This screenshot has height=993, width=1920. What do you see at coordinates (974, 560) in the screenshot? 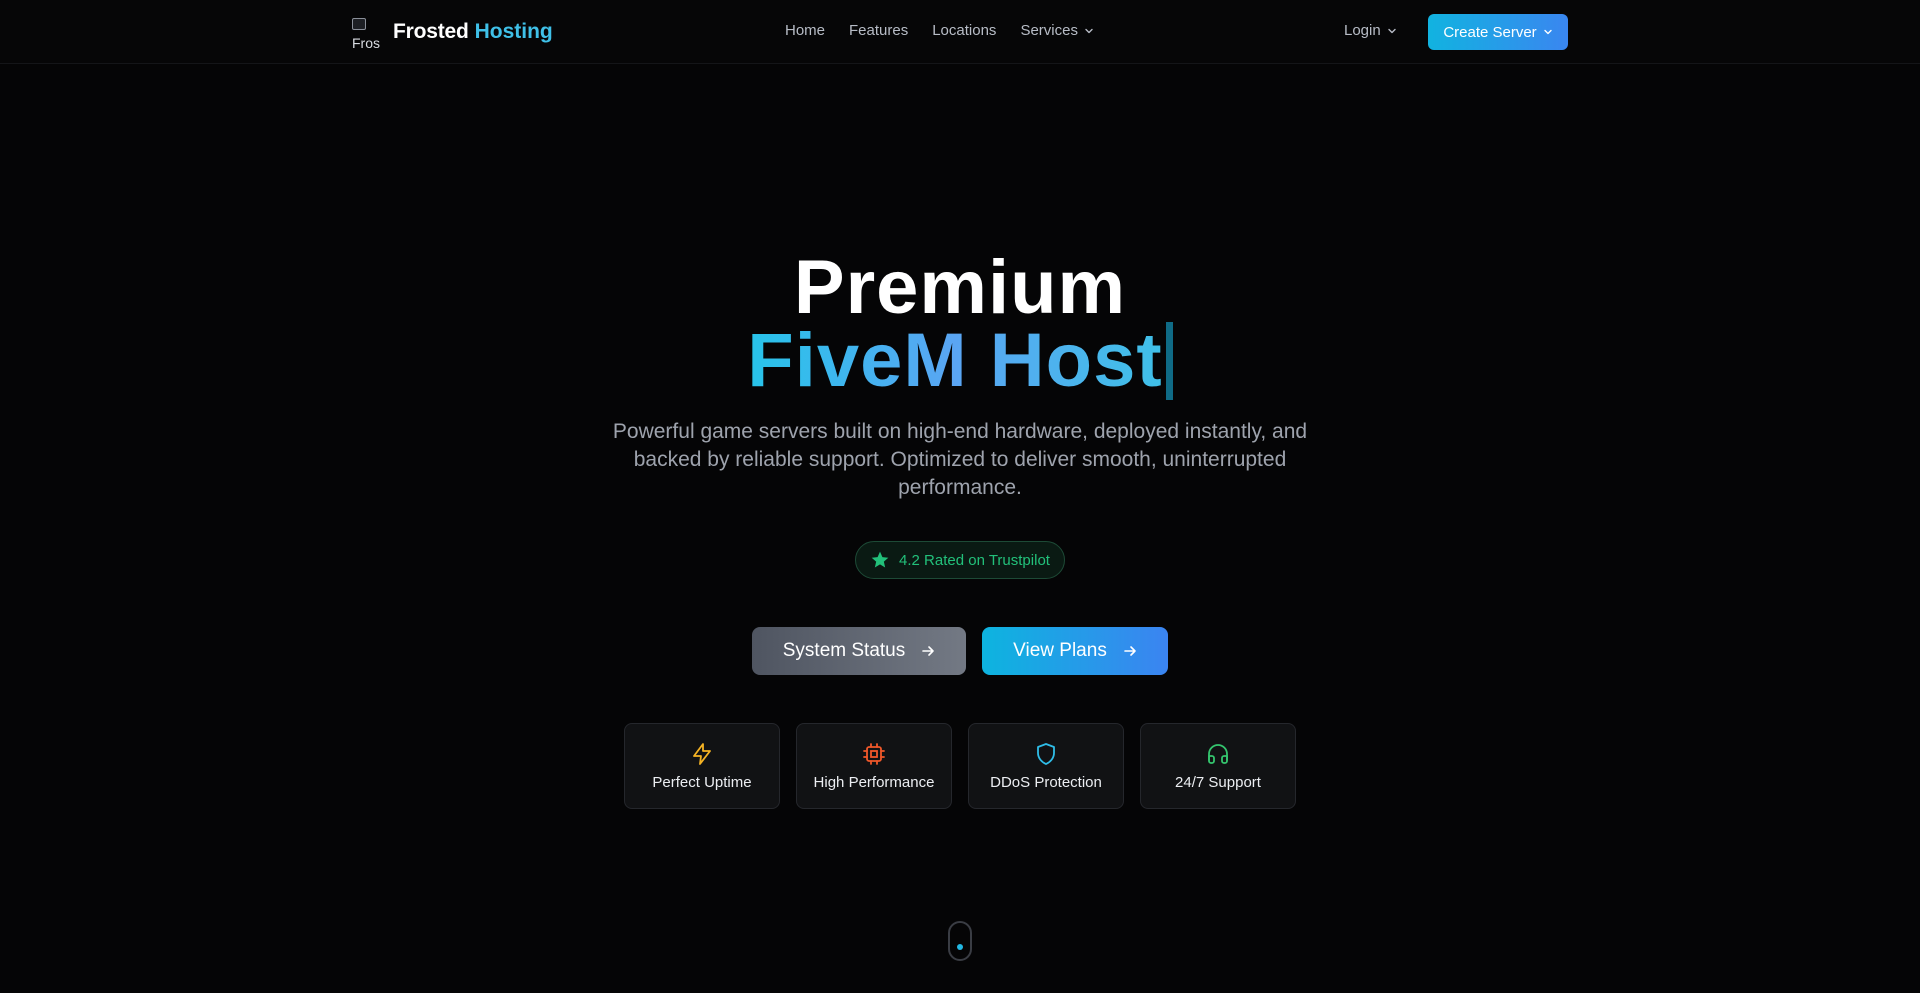
I see `trustpilot-rating-text: 4.2 Rated on Trustpilot` at bounding box center [974, 560].